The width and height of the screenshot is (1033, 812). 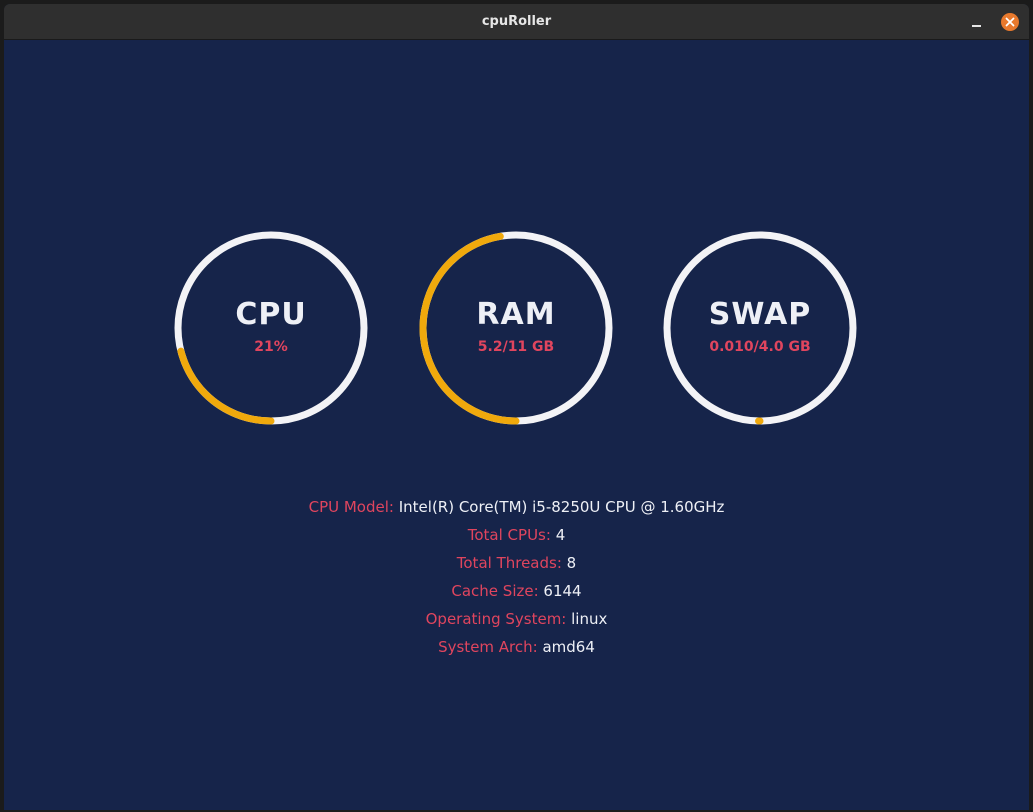 I want to click on info-key: CPU Model:, so click(x=351, y=507).